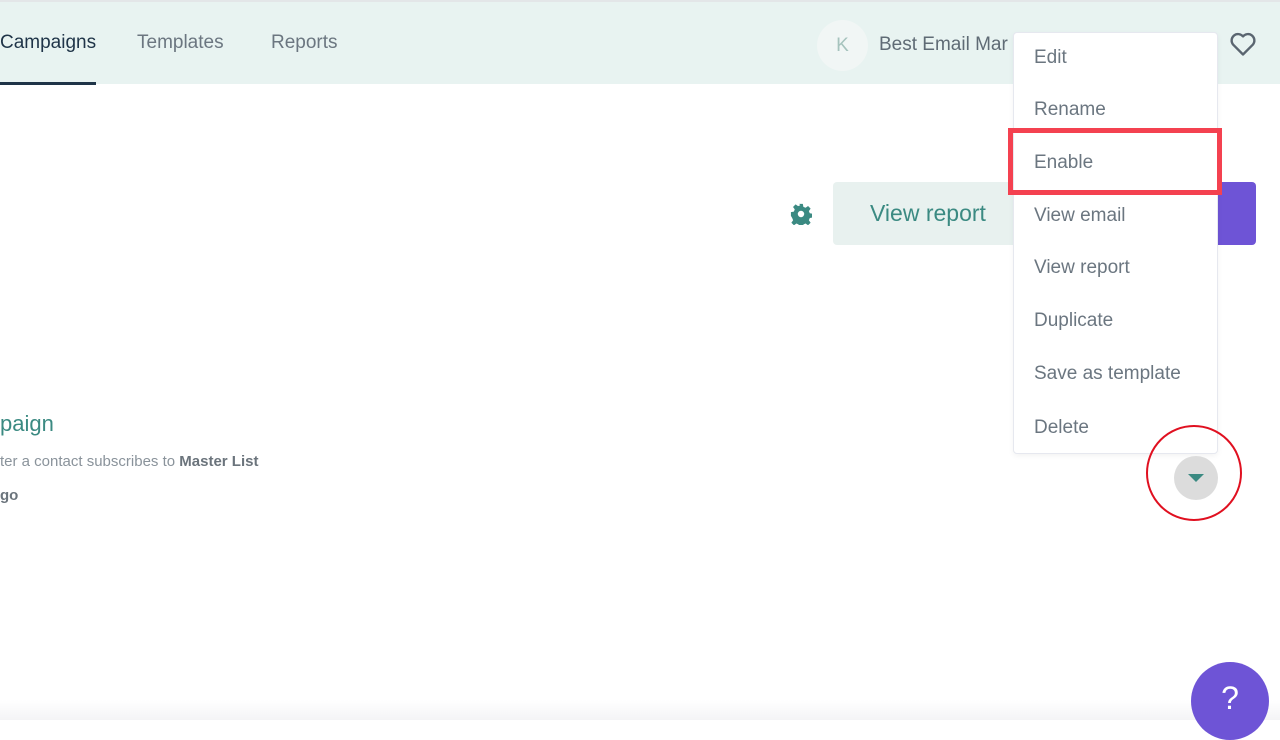  Describe the element at coordinates (1073, 321) in the screenshot. I see `menu-item-duplicate: Duplicate` at that location.